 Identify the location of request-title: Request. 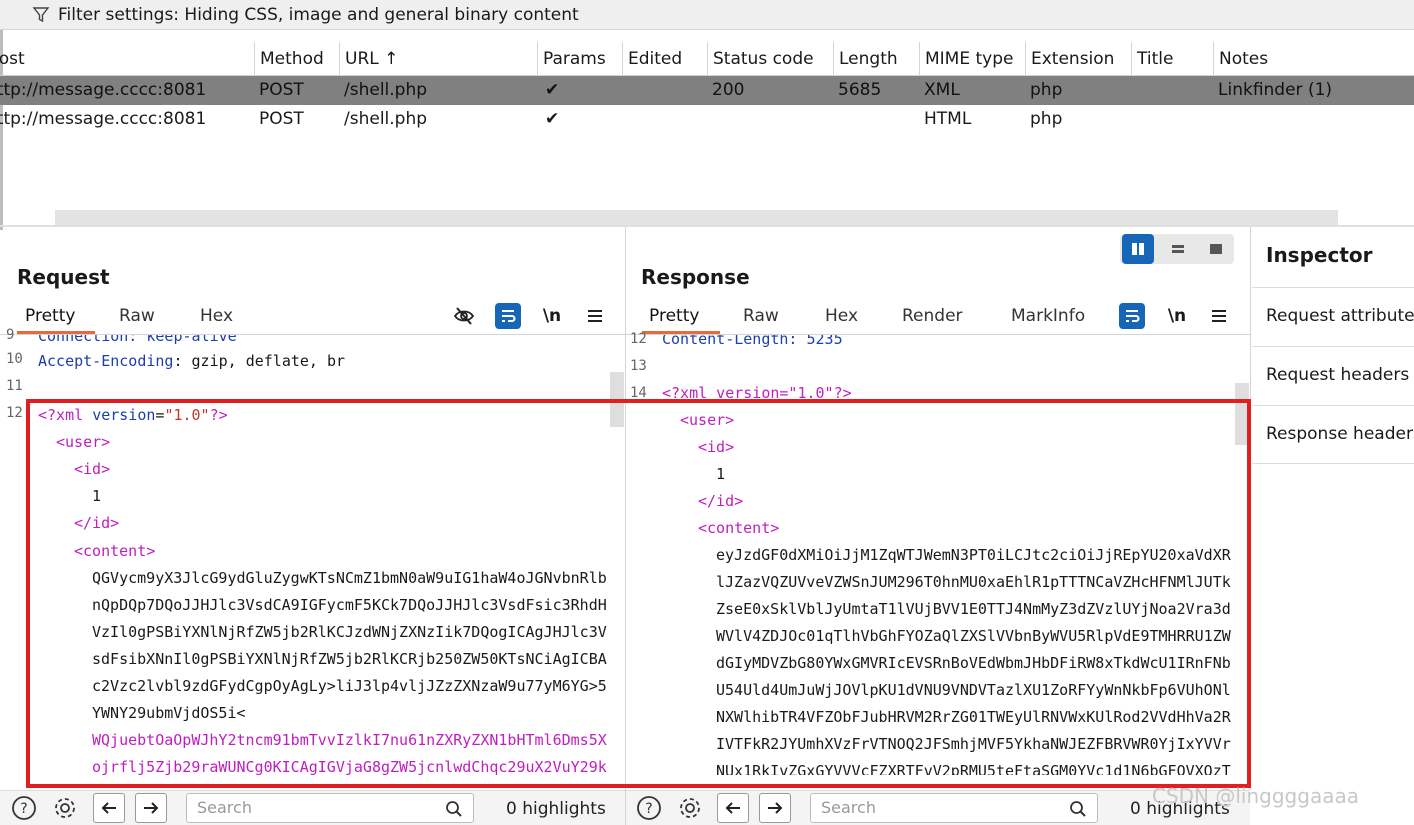
(63, 277).